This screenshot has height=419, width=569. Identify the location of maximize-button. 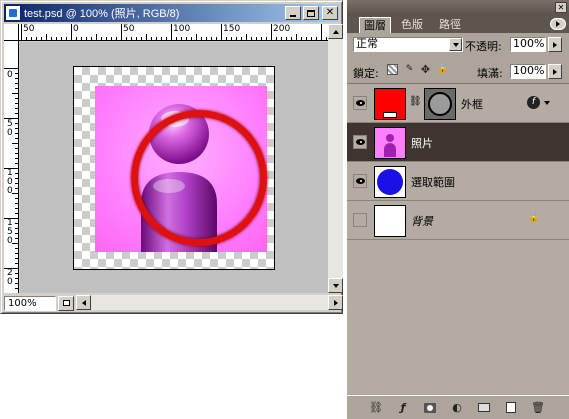
(311, 13).